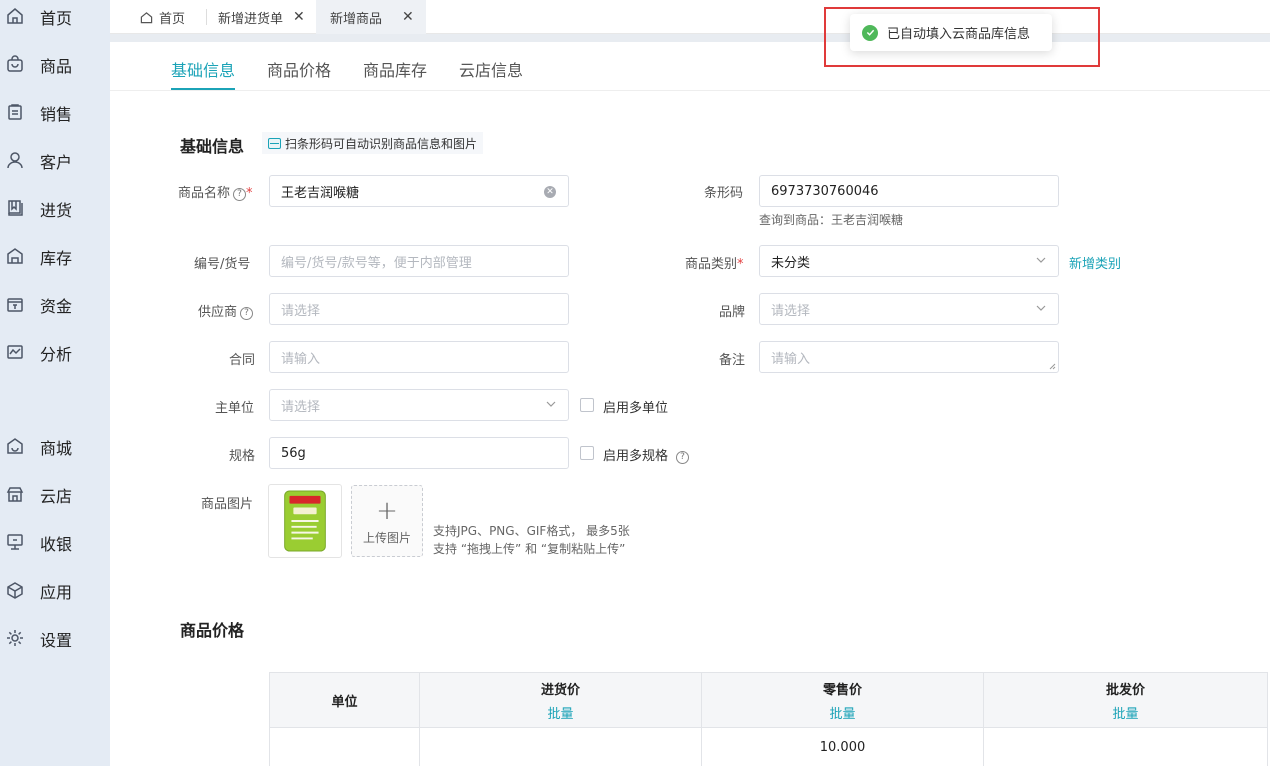  I want to click on sidebar-item-mall: 商城, so click(55, 446).